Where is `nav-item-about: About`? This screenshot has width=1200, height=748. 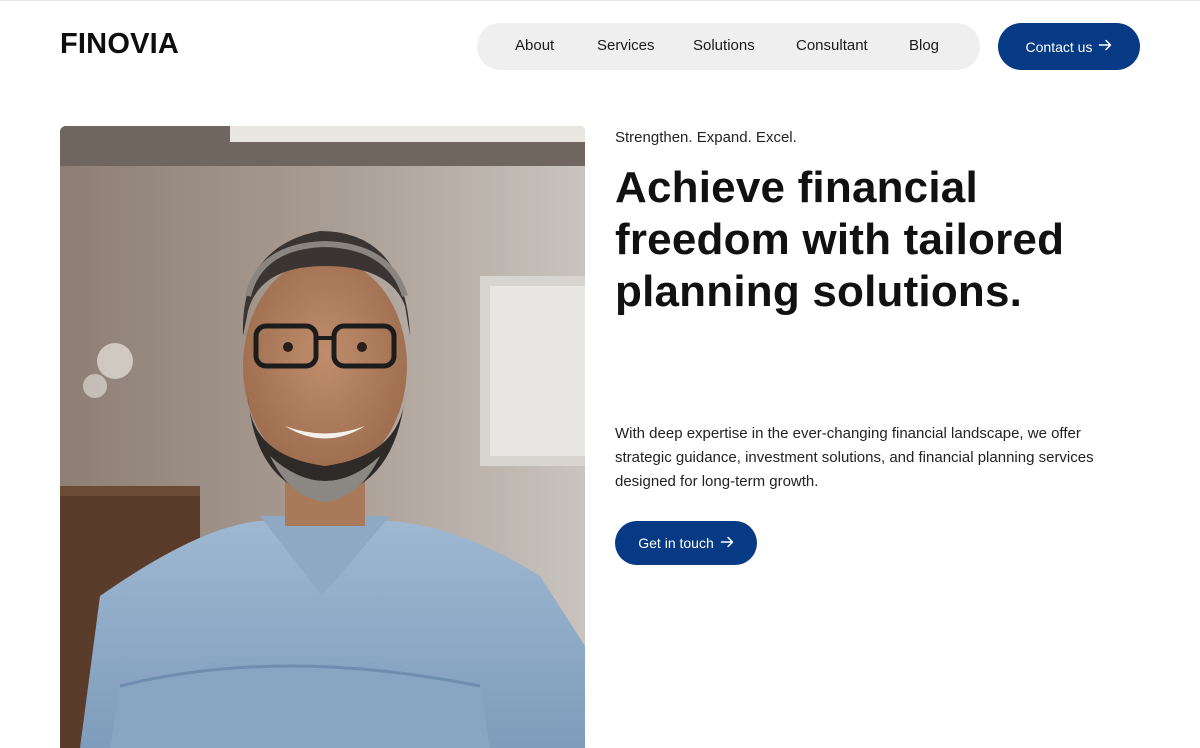 nav-item-about: About is located at coordinates (534, 45).